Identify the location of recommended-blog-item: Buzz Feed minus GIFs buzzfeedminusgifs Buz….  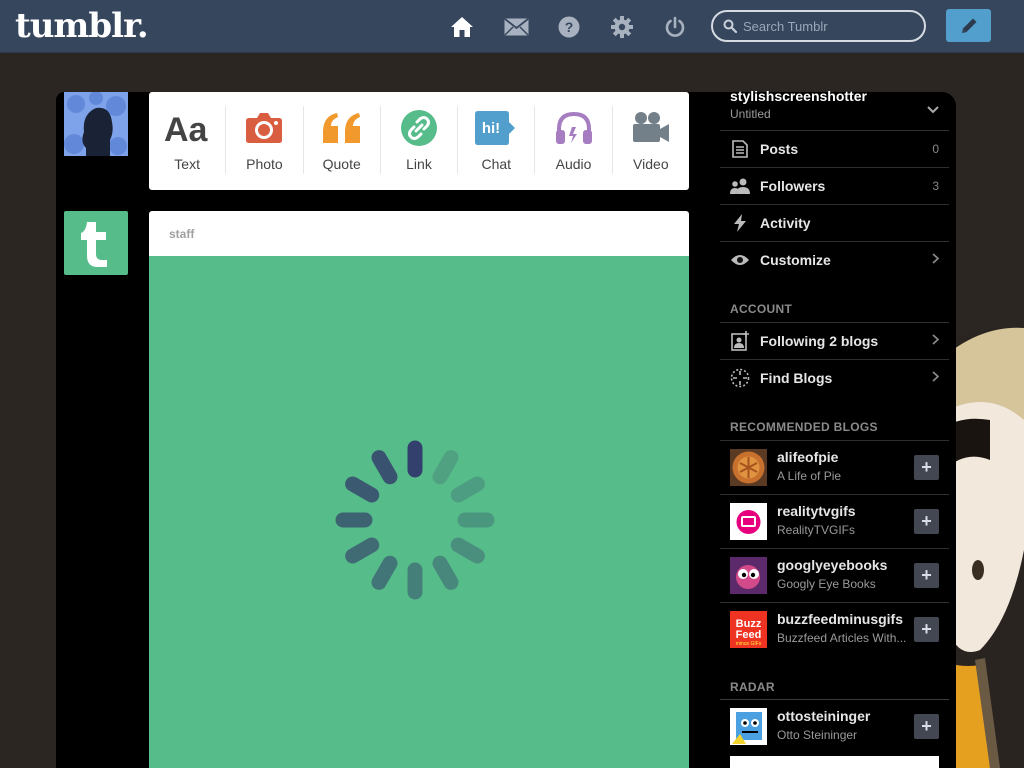
(834, 629).